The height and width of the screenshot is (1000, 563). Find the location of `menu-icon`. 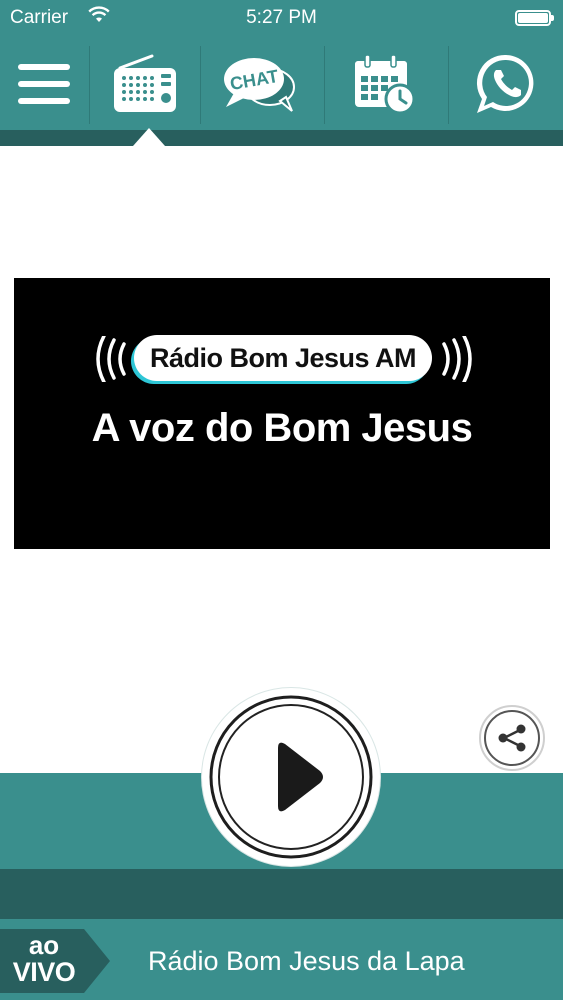

menu-icon is located at coordinates (44, 84).